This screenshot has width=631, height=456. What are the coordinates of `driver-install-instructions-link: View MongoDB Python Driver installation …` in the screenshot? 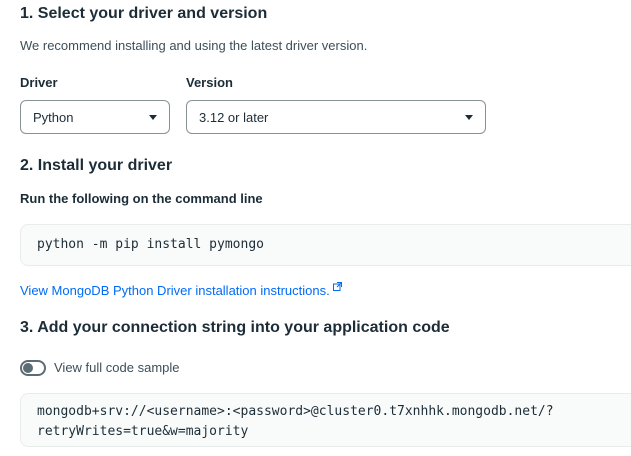 It's located at (181, 288).